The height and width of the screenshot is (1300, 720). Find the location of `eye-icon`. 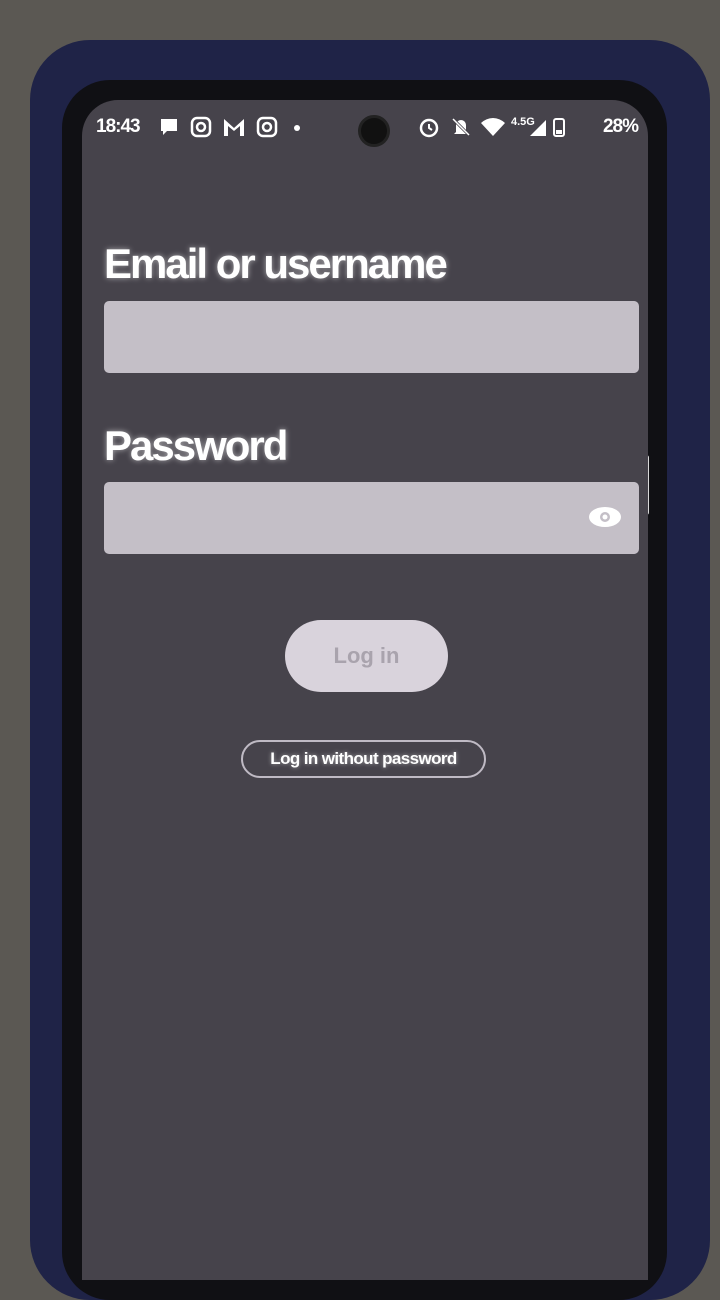

eye-icon is located at coordinates (605, 517).